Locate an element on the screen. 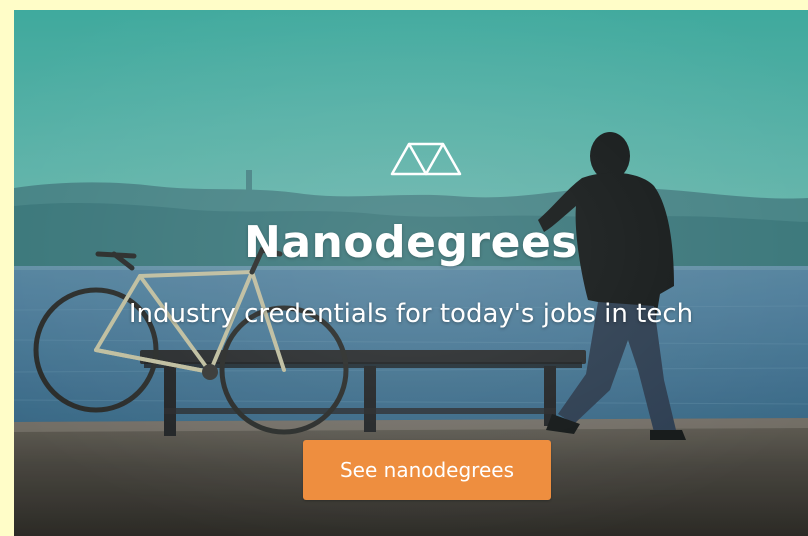  banner-title: Nanodegrees is located at coordinates (411, 242).